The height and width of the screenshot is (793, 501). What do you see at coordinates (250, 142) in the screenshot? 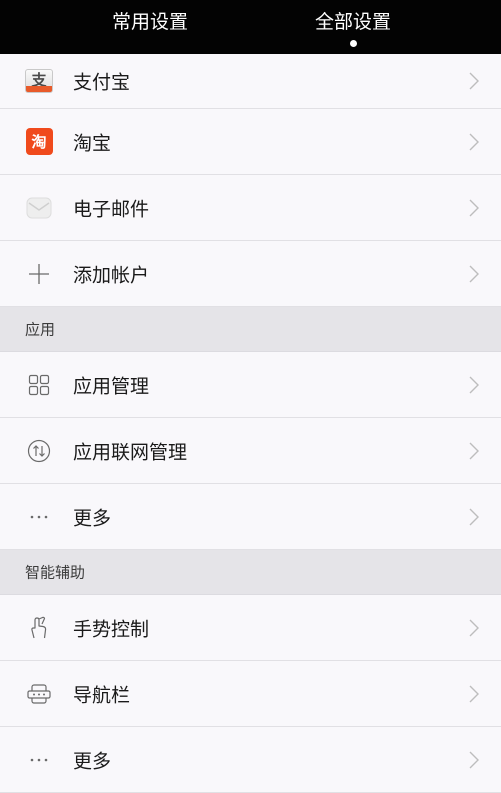
I see `list-item-taobao: 淘 淘宝` at bounding box center [250, 142].